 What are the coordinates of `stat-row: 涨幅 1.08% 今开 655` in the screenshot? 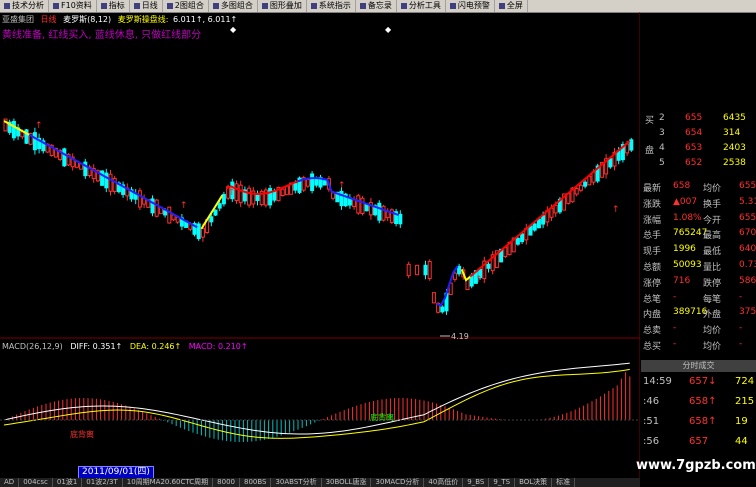 It's located at (698, 219).